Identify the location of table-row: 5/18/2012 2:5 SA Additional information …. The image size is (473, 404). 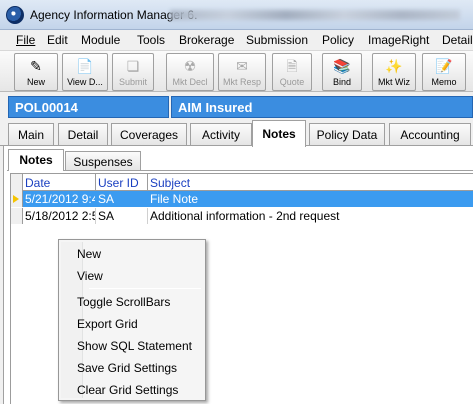
(242, 216).